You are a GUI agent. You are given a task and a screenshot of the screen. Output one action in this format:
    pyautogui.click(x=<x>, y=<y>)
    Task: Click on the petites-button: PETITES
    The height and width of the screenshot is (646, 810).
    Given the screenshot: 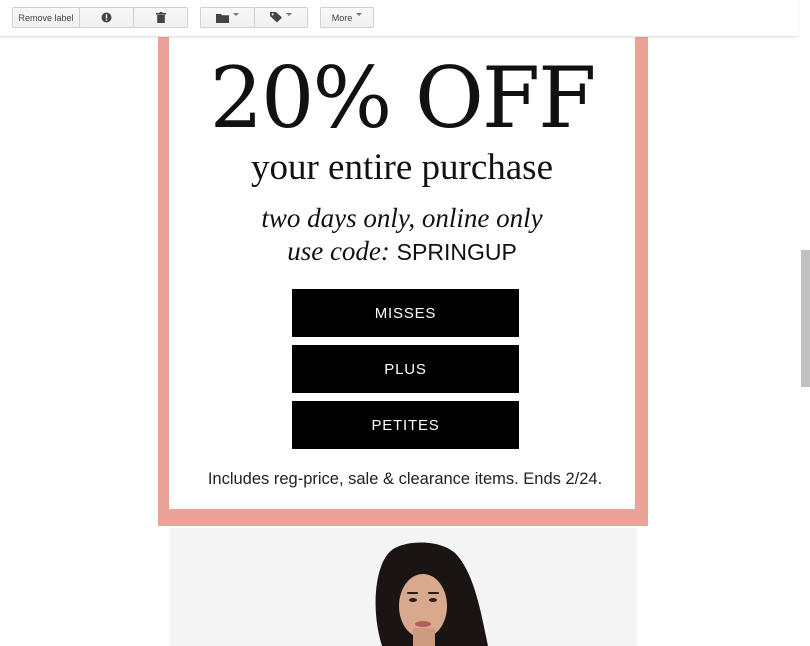 What is the action you would take?
    pyautogui.click(x=405, y=425)
    